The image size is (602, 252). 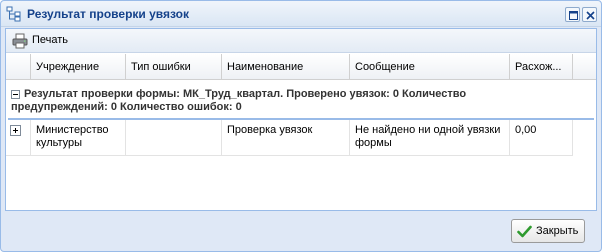 What do you see at coordinates (430, 67) in the screenshot?
I see `column-header-message: Сообщение` at bounding box center [430, 67].